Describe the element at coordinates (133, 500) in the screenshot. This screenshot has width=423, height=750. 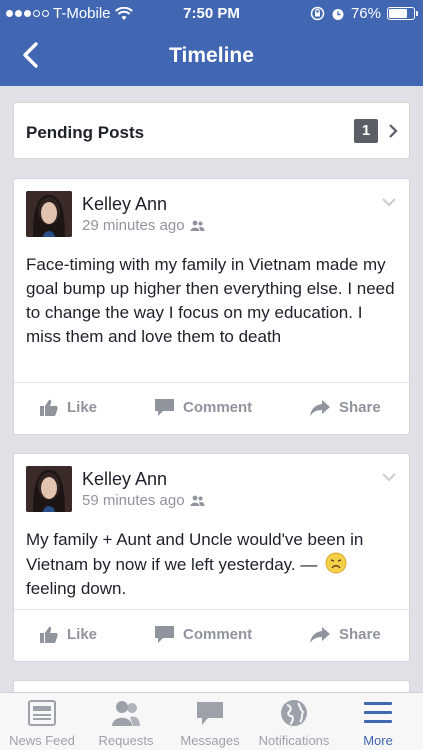
I see `post-time: 59 minutes ago` at that location.